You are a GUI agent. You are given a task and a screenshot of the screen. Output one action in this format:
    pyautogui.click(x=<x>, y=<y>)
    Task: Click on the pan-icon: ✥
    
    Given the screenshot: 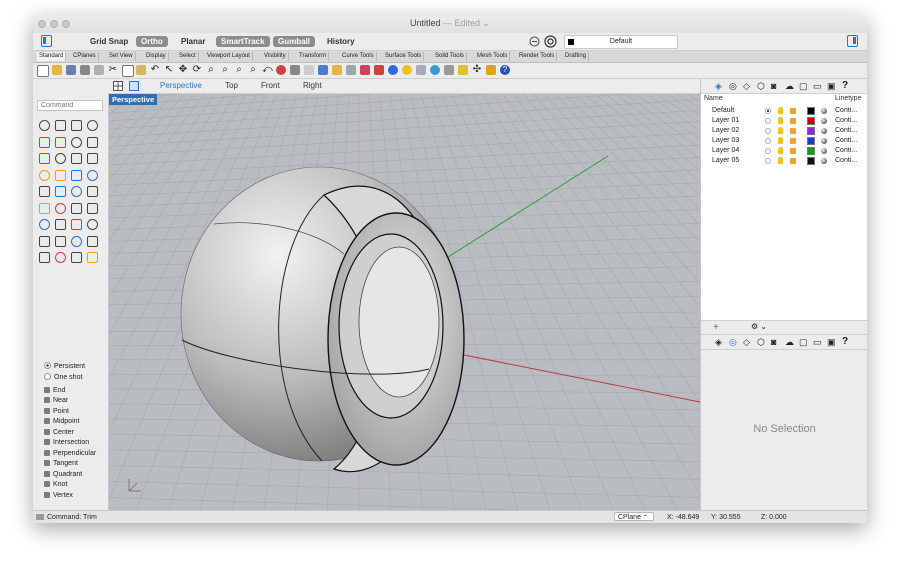 What is the action you would take?
    pyautogui.click(x=183, y=70)
    